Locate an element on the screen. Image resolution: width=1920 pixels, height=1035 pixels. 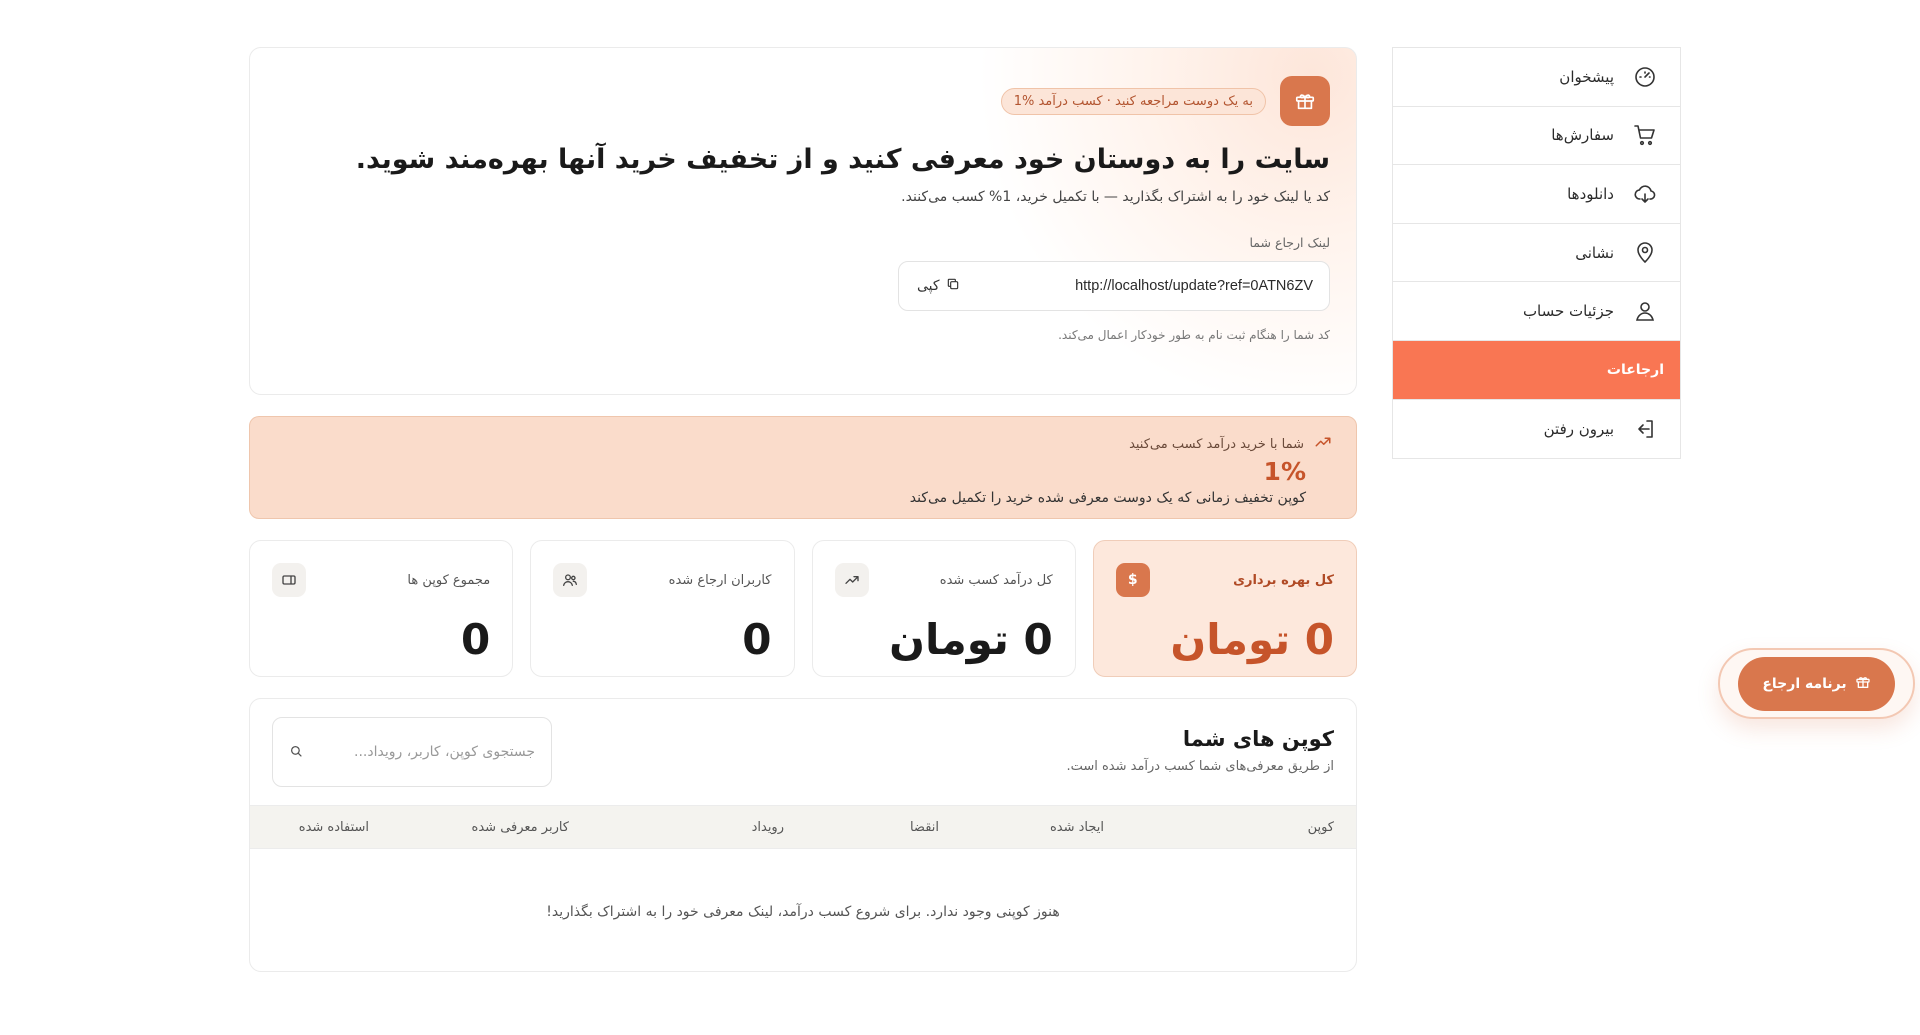
referral-program-fab-ring: برنامه ارجاع is located at coordinates (1816, 683).